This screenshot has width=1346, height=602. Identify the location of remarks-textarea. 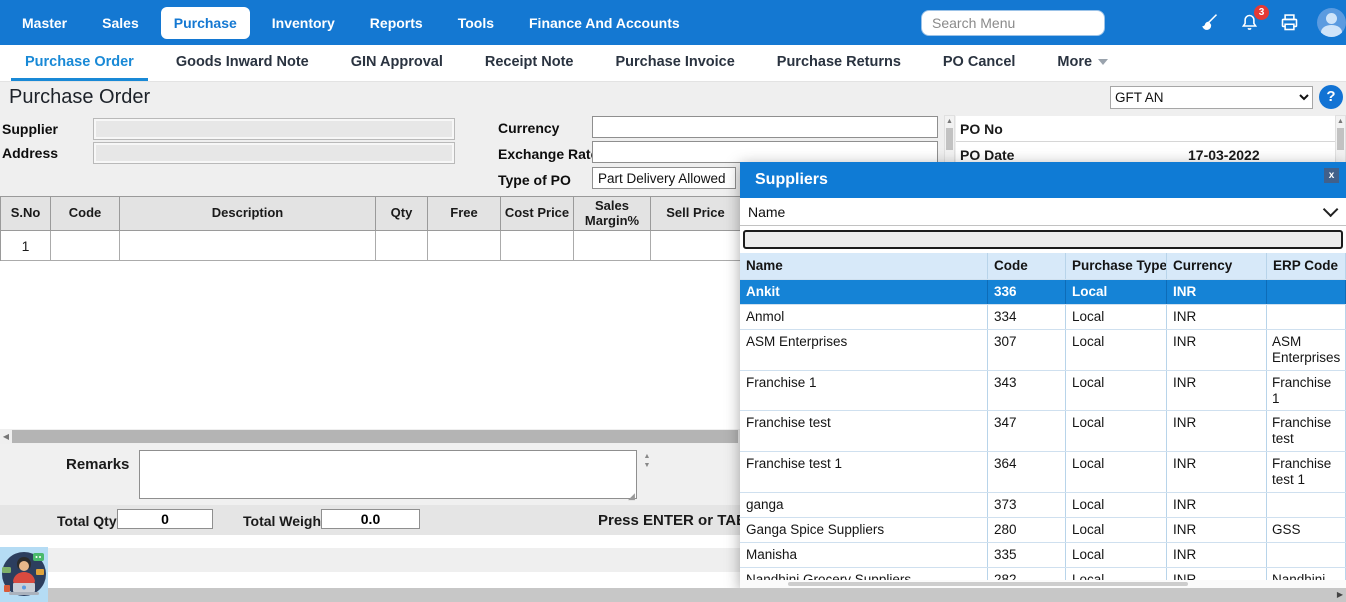
(388, 474).